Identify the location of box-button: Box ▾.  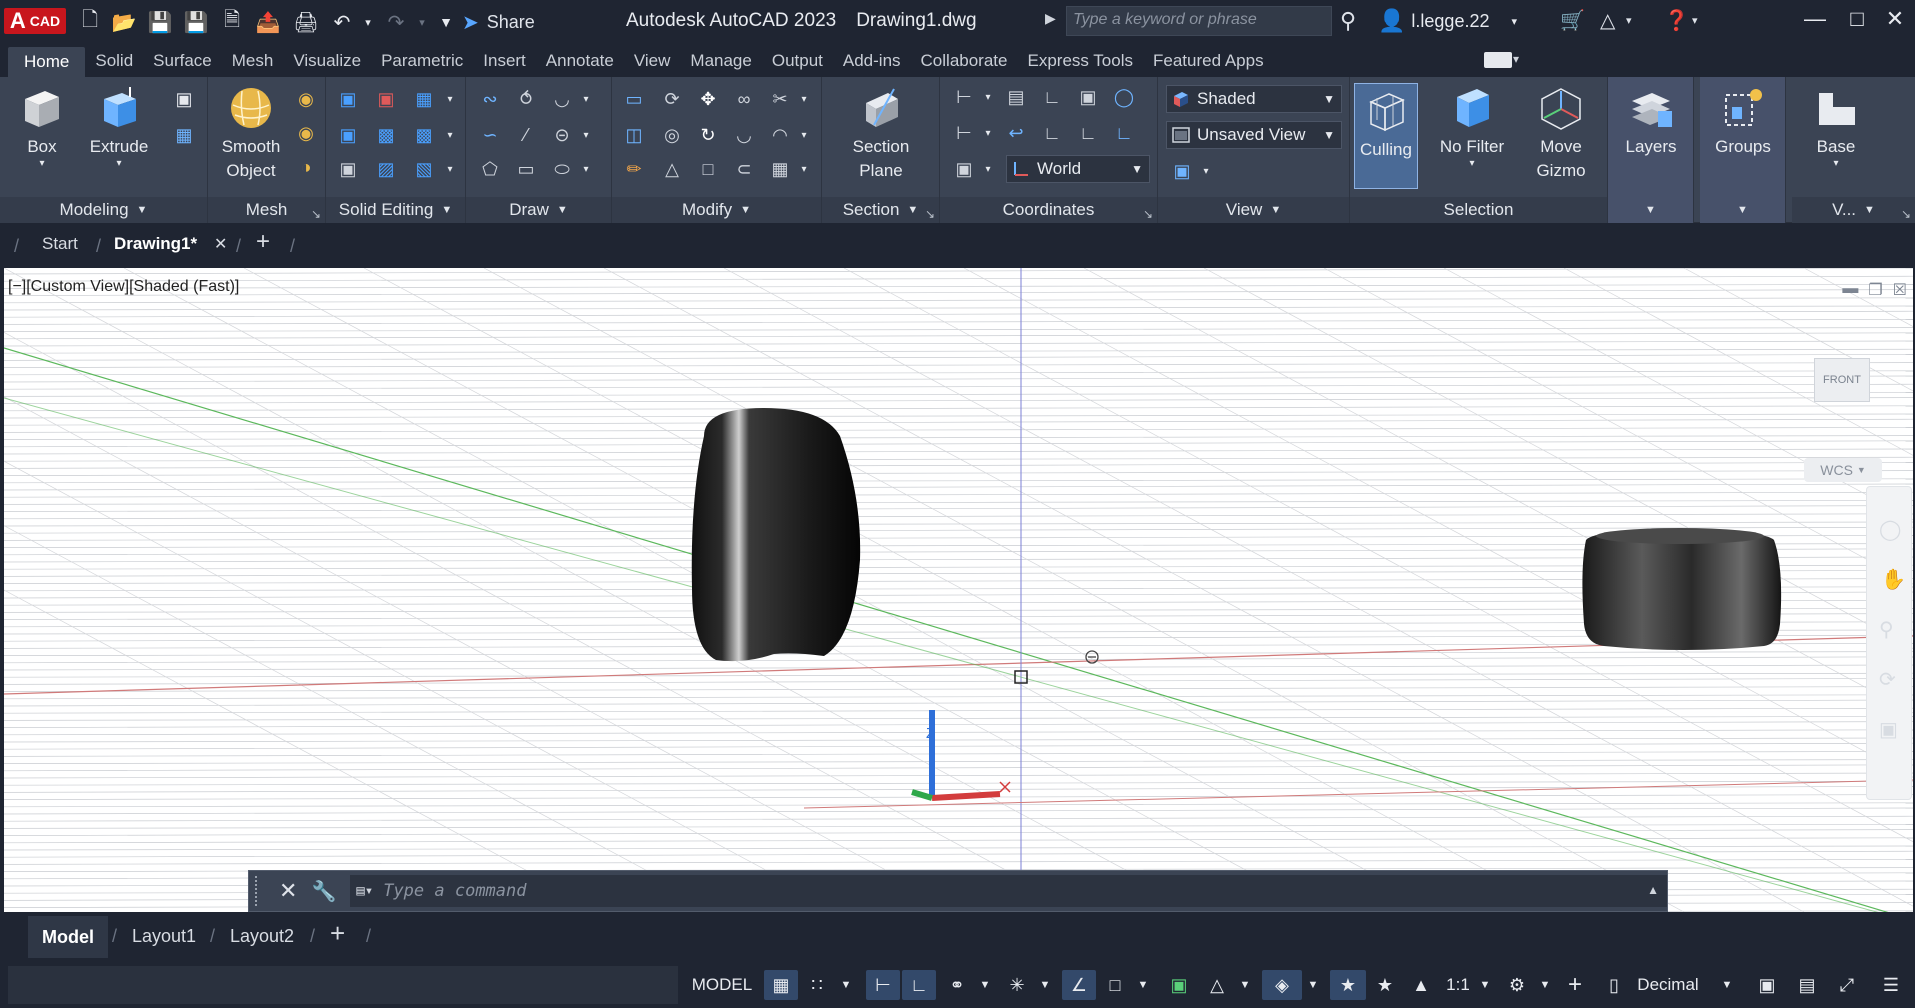
(42, 127).